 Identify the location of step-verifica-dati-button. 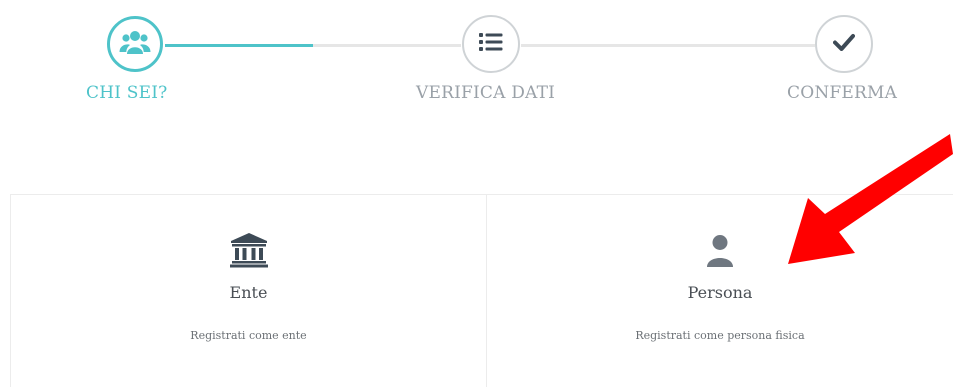
(491, 44).